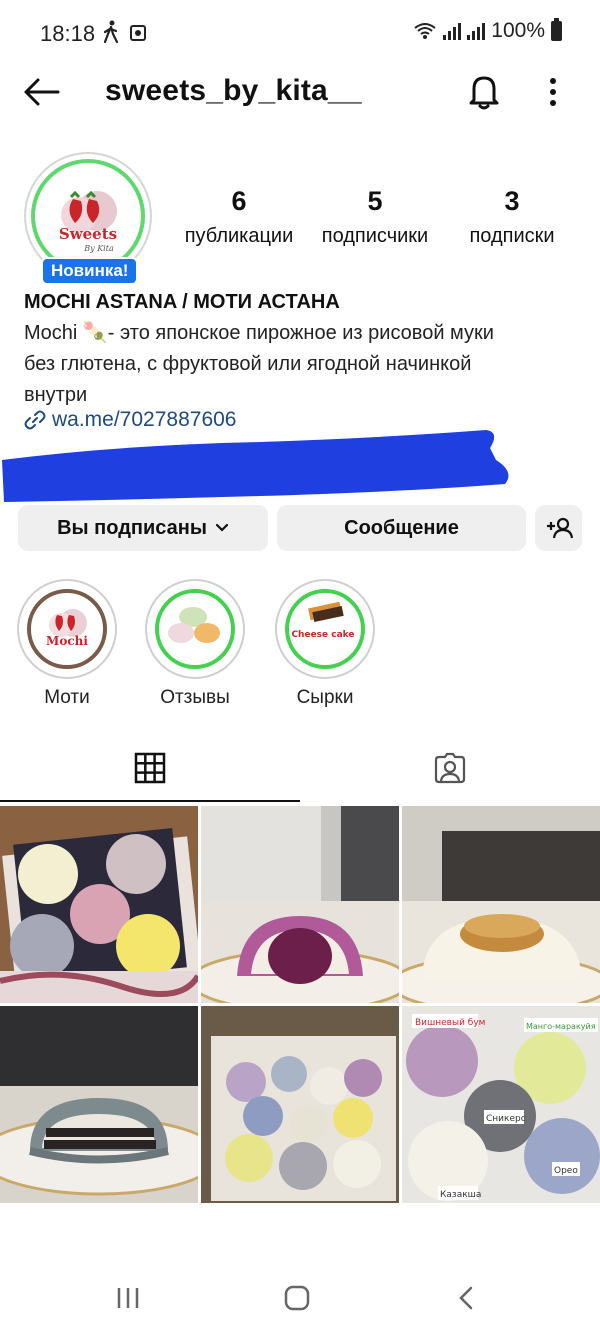  Describe the element at coordinates (88, 234) in the screenshot. I see `logo-text: Sweets` at that location.